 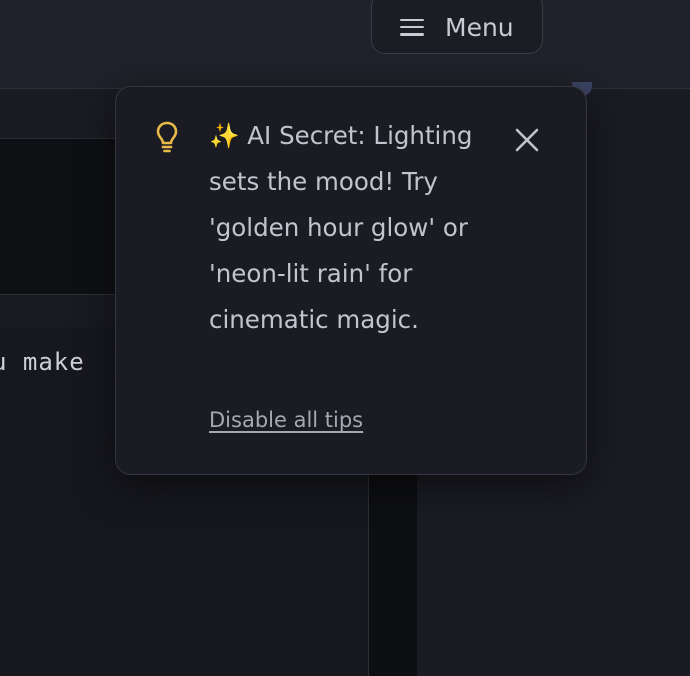 I want to click on editor-text: u make, so click(x=42, y=362).